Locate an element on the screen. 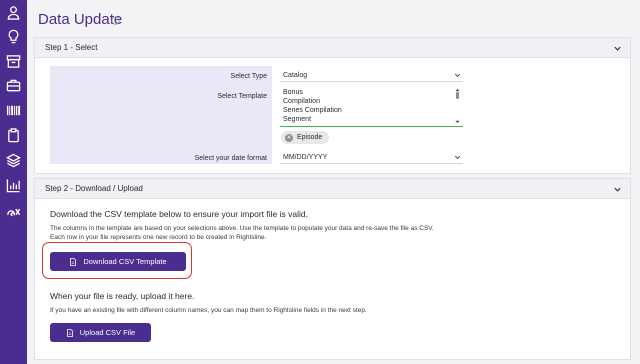 This screenshot has width=640, height=364. date-format-dropdown: MM/DD/YYYY is located at coordinates (371, 158).